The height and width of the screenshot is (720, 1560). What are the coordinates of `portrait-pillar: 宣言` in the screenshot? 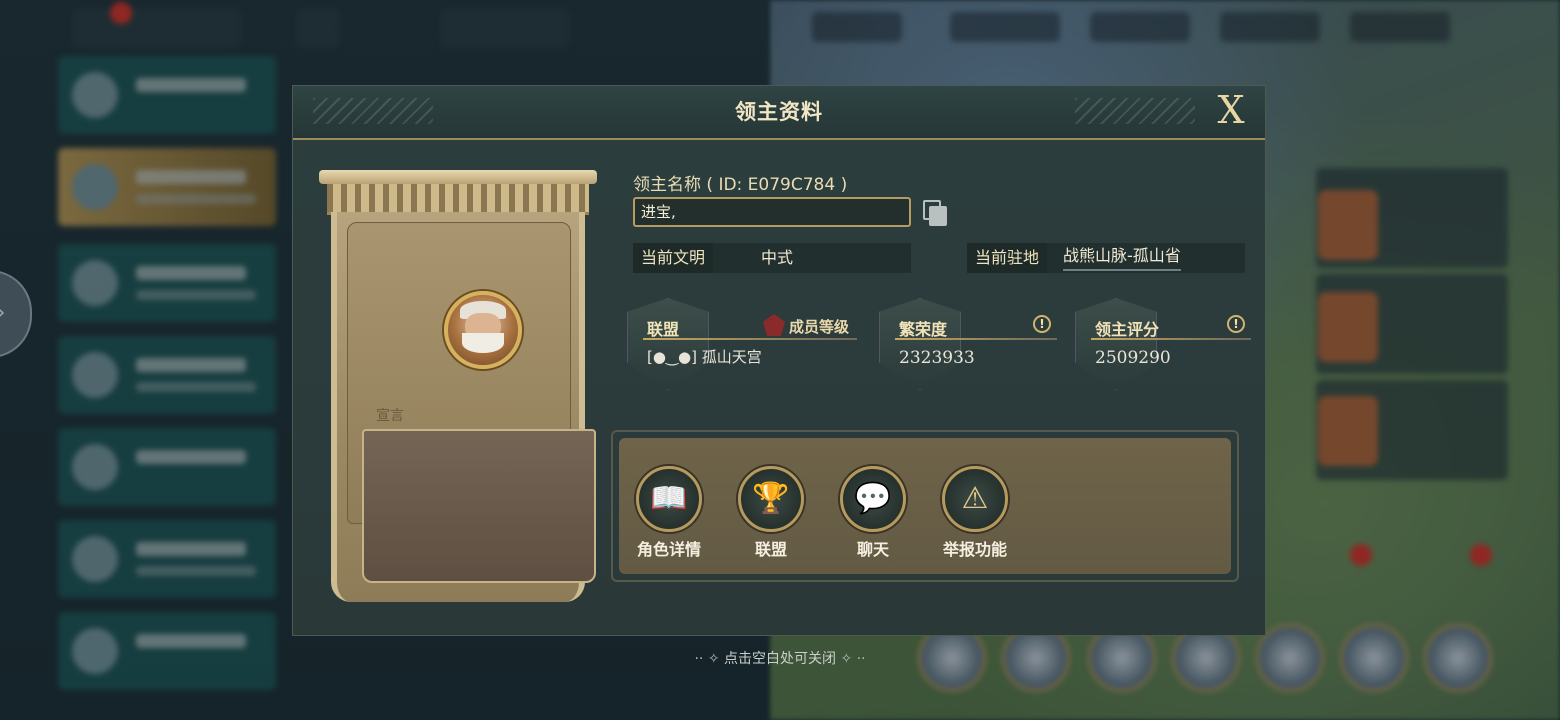 It's located at (458, 388).